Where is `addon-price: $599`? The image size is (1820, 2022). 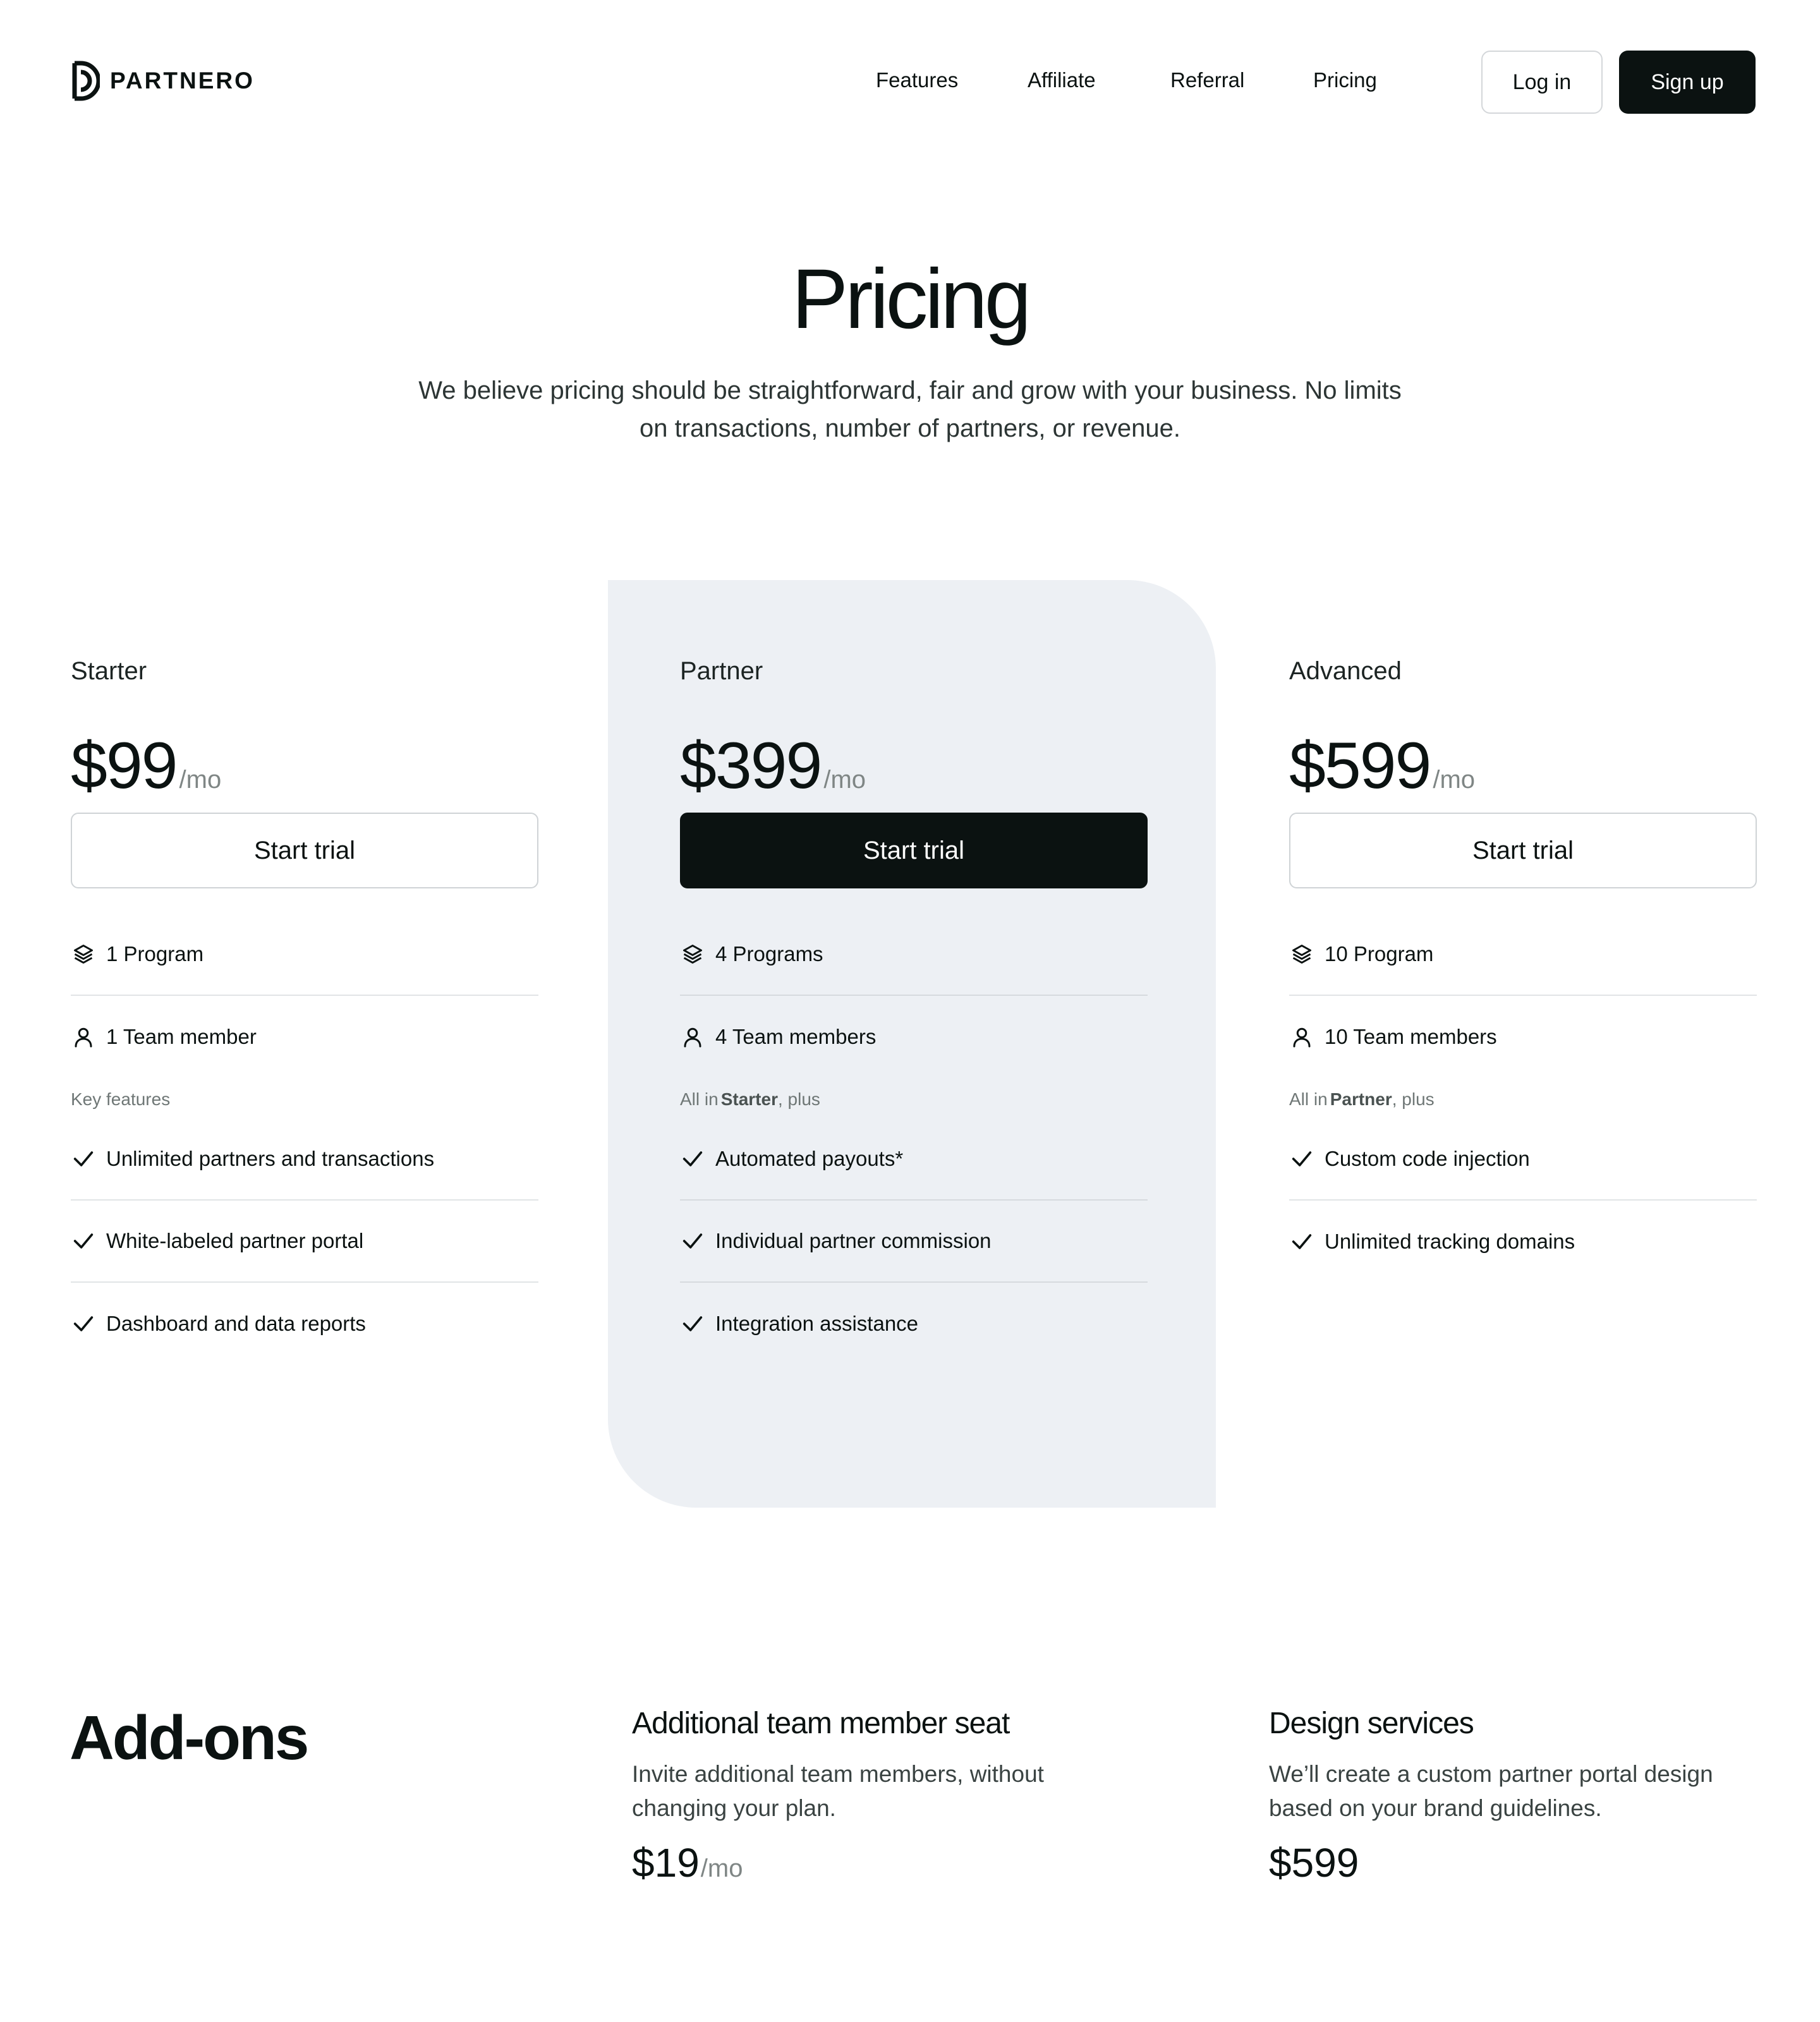 addon-price: $599 is located at coordinates (1314, 1863).